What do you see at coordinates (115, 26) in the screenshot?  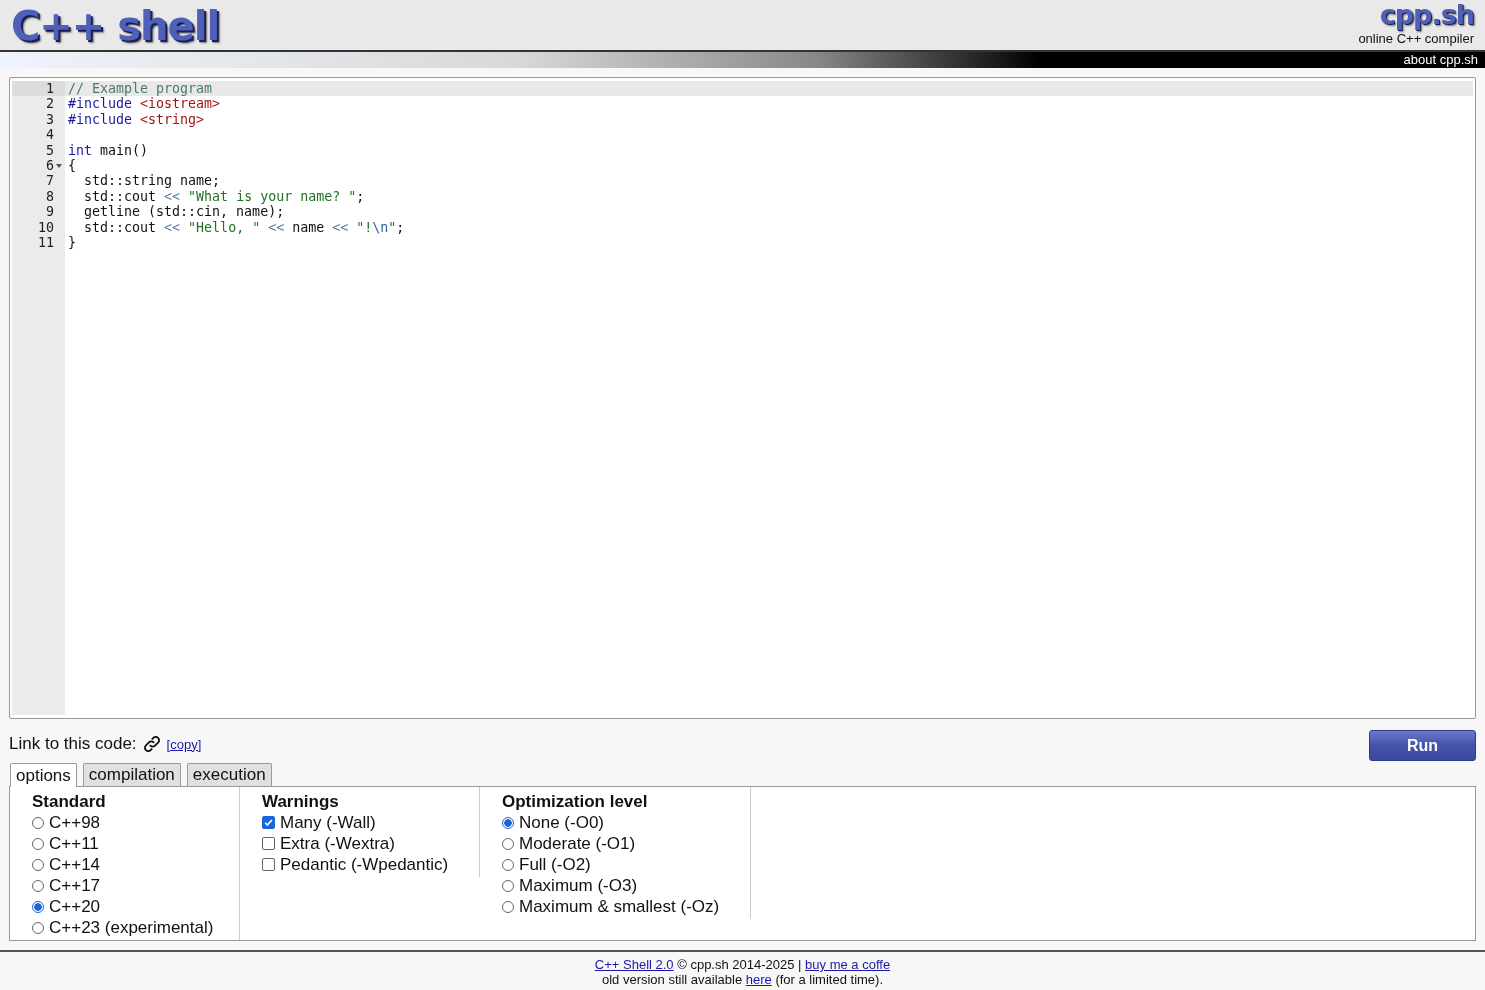 I see `site-title: C++ shell` at bounding box center [115, 26].